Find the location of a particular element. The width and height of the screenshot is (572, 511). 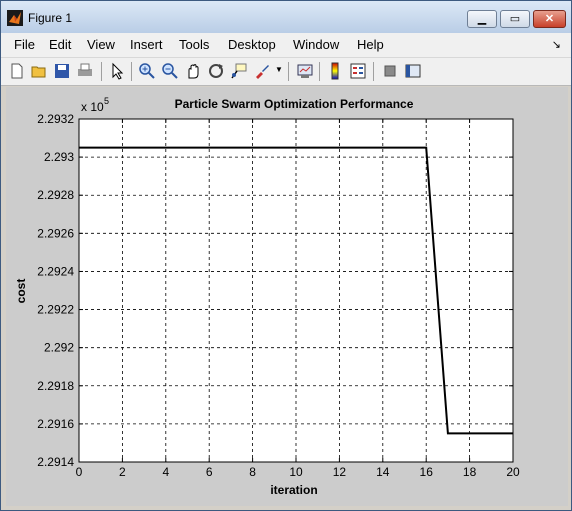

y-tick-label: 2.2918 is located at coordinates (55, 386).